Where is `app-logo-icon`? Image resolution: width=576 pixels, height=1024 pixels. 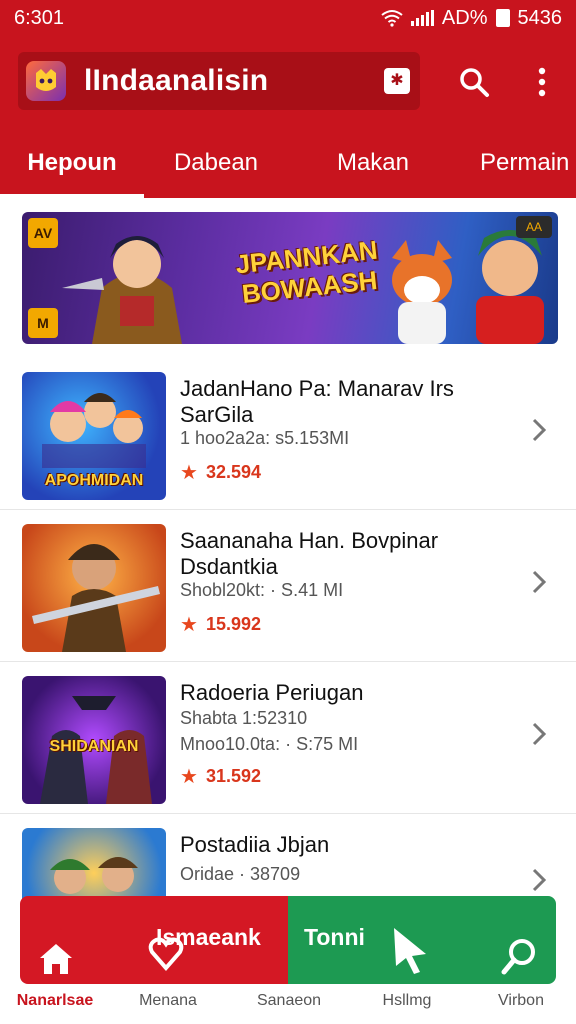 app-logo-icon is located at coordinates (46, 81).